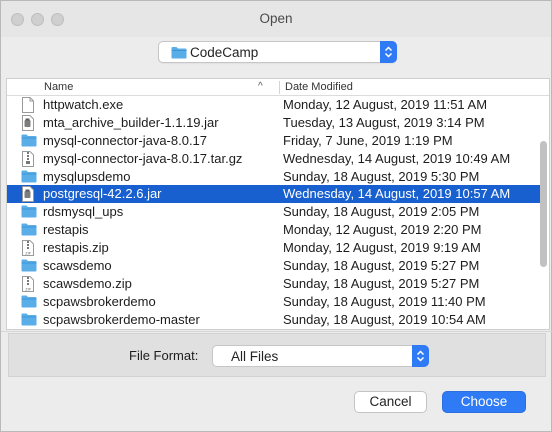  What do you see at coordinates (275, 266) in the screenshot?
I see `file-row: scawsdemo Sunday, 18 August, 2019 5:27 PM` at bounding box center [275, 266].